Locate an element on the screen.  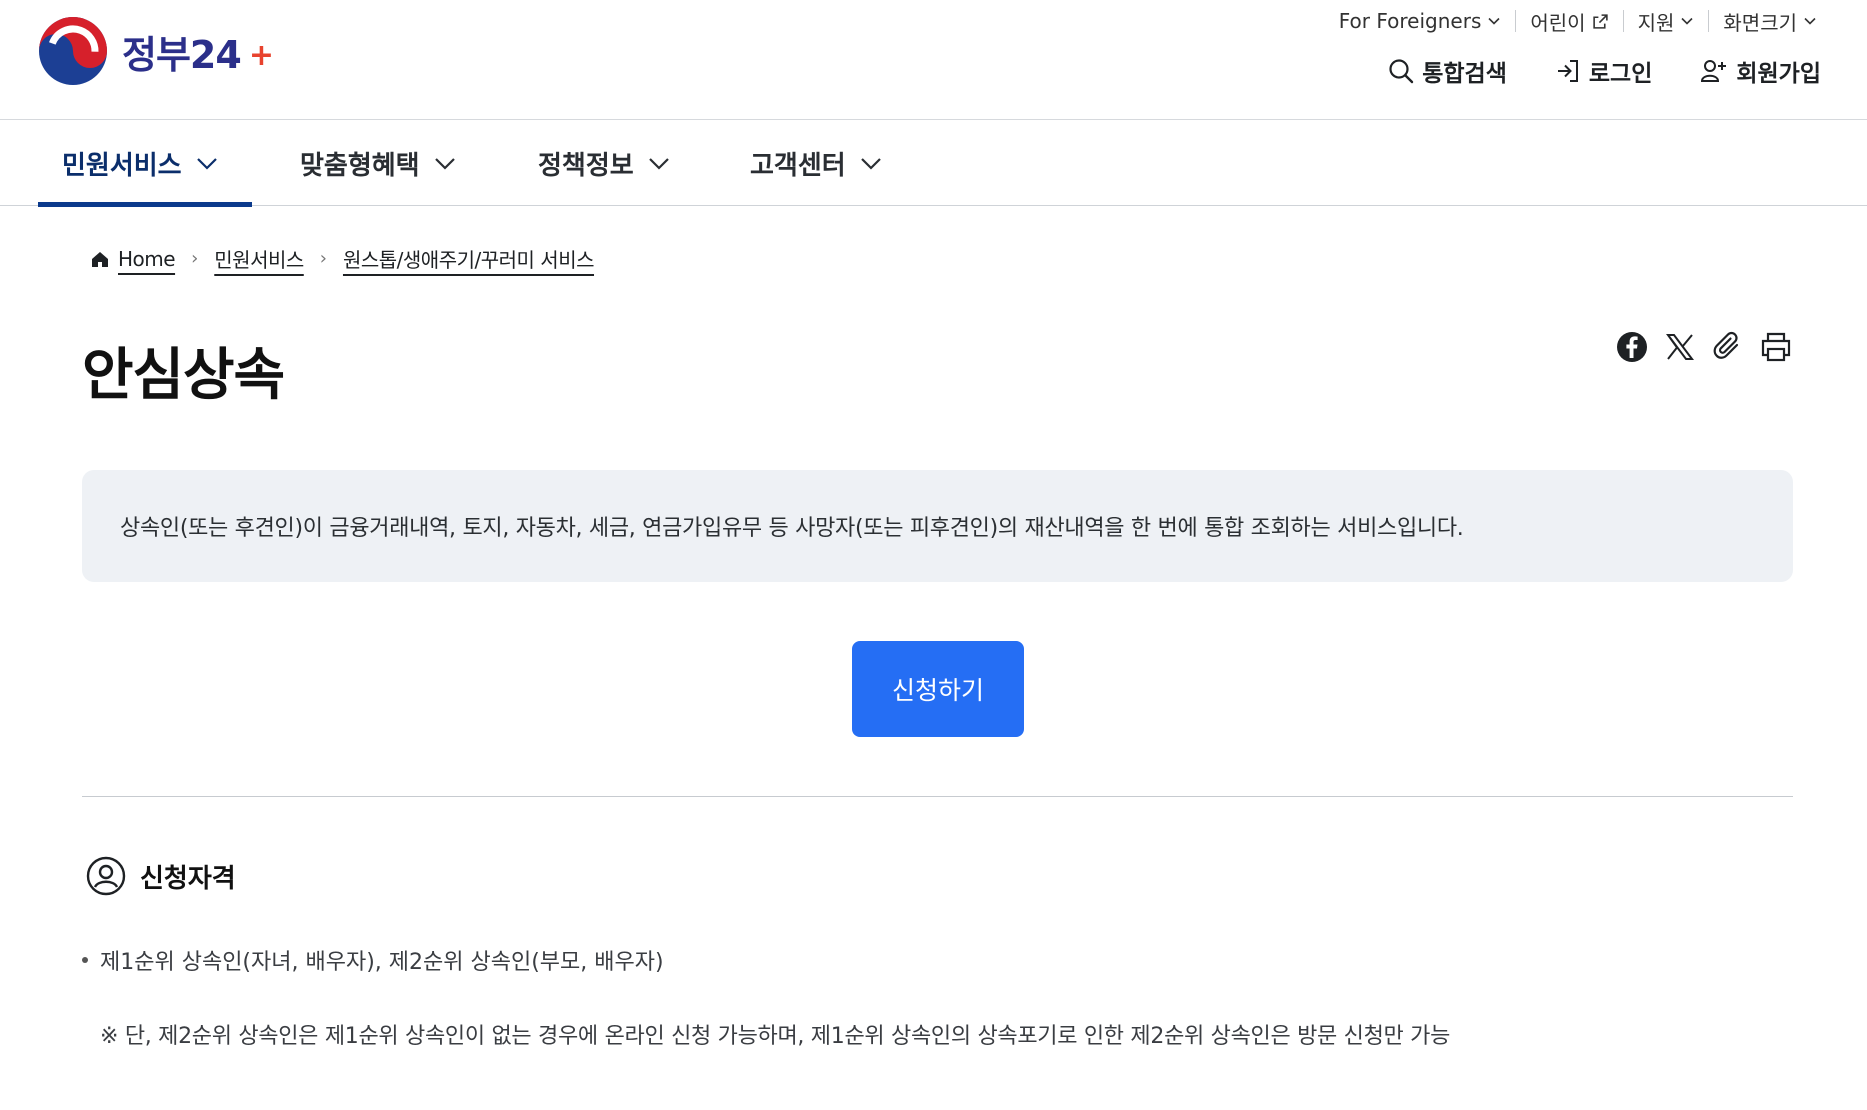
for-foreigners-menu: For Foreigners is located at coordinates (1420, 21).